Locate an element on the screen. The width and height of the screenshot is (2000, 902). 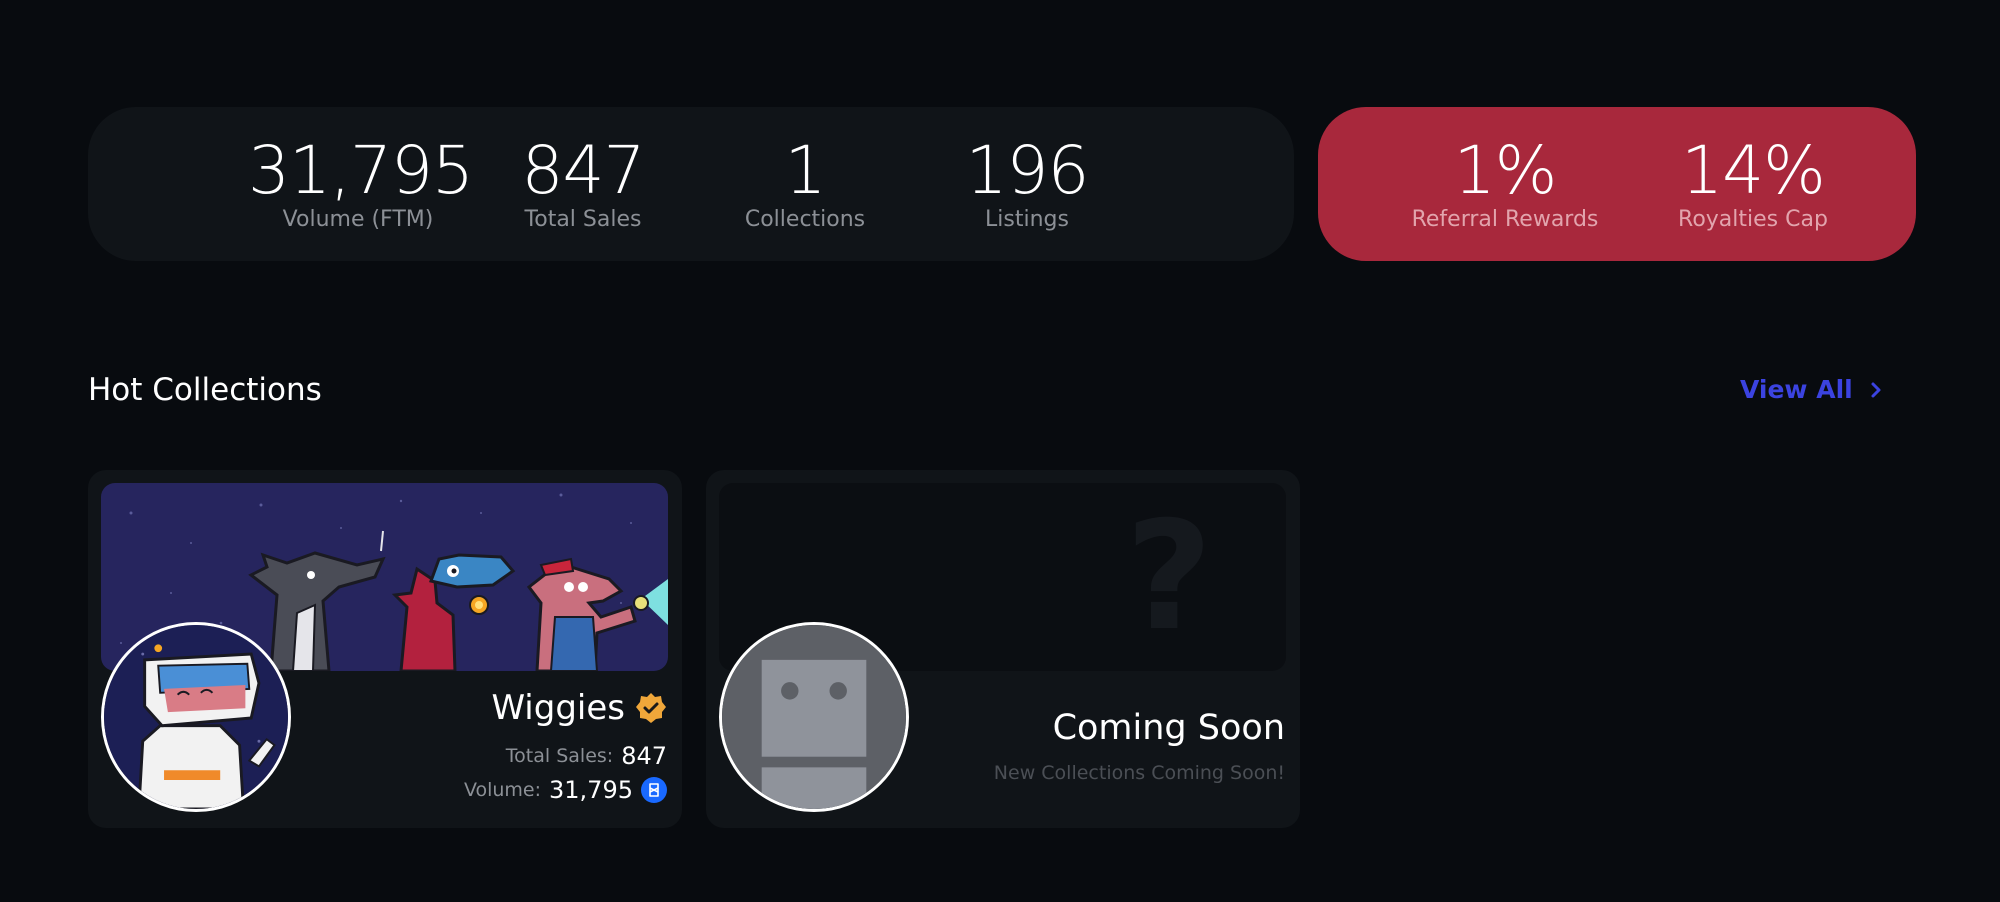
total-sales-value: 847 is located at coordinates (644, 756).